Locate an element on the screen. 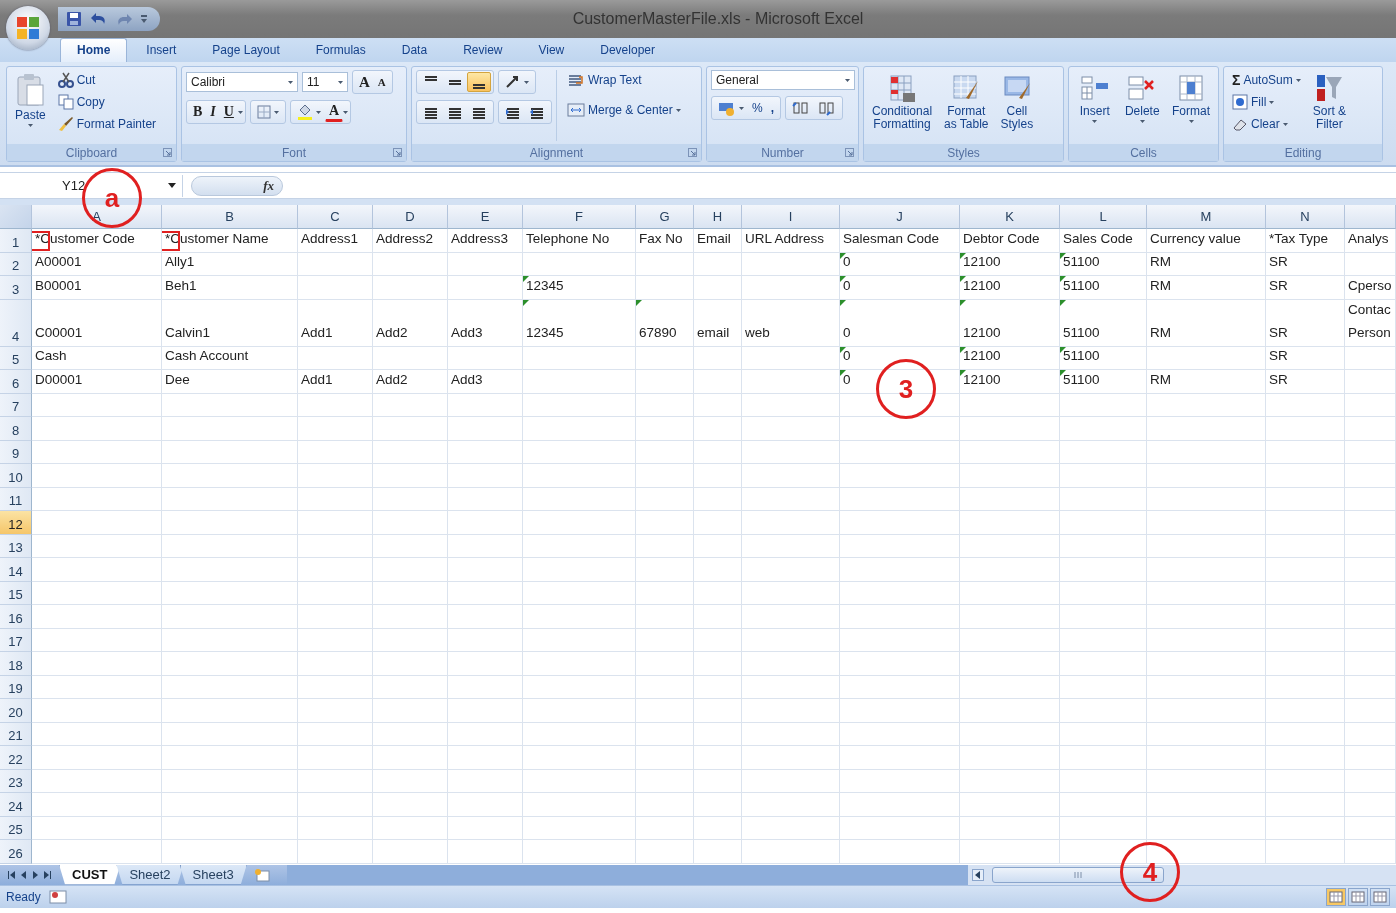 The height and width of the screenshot is (913, 1396). fill-button: Fill is located at coordinates (1266, 102).